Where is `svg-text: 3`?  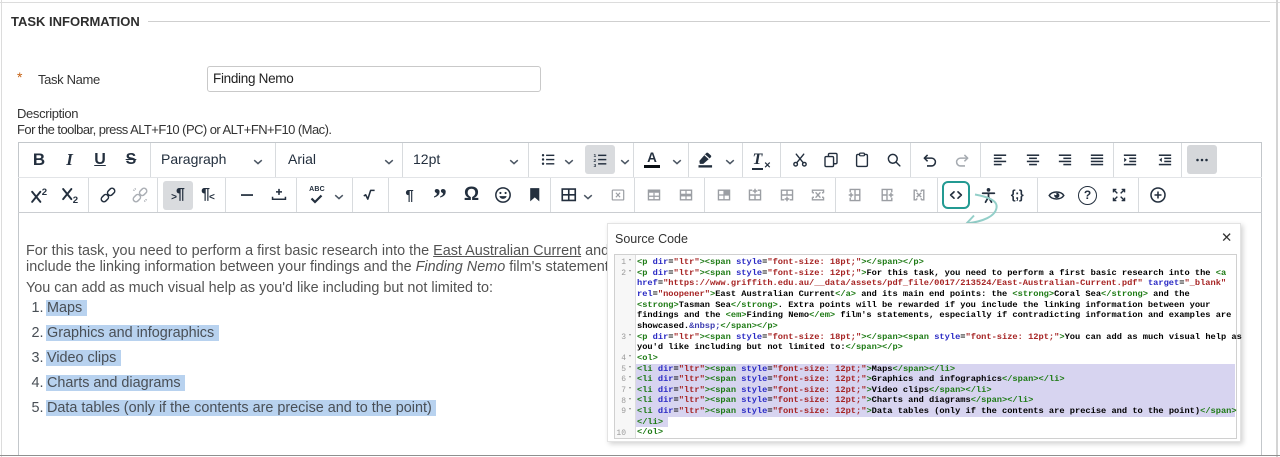 svg-text: 3 is located at coordinates (594, 165).